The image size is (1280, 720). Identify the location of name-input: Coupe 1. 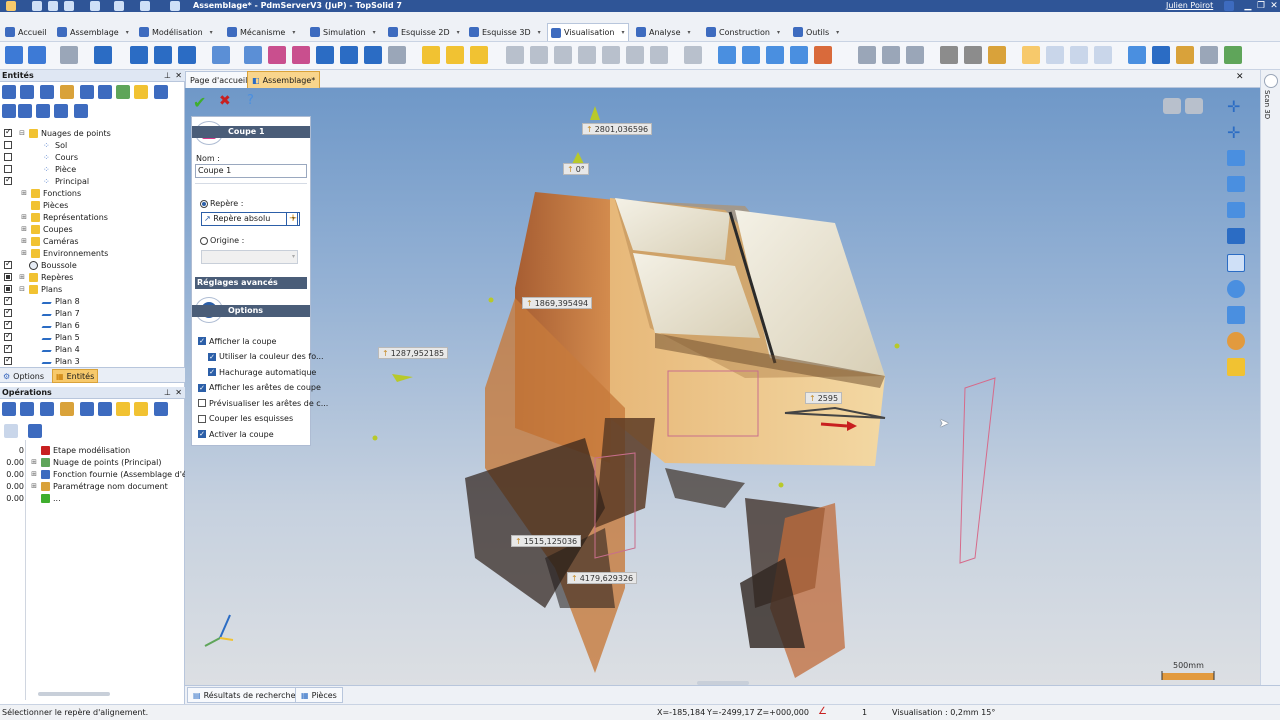
(251, 171).